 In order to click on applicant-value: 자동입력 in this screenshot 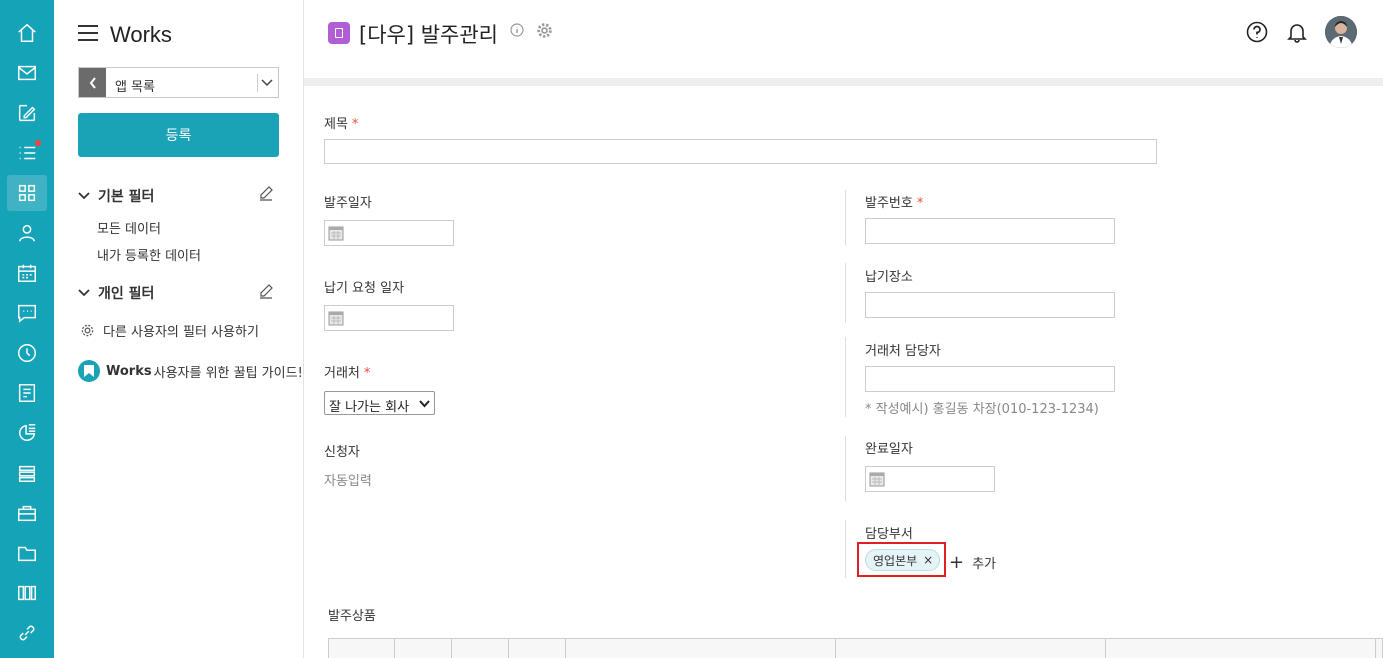, I will do `click(348, 481)`.